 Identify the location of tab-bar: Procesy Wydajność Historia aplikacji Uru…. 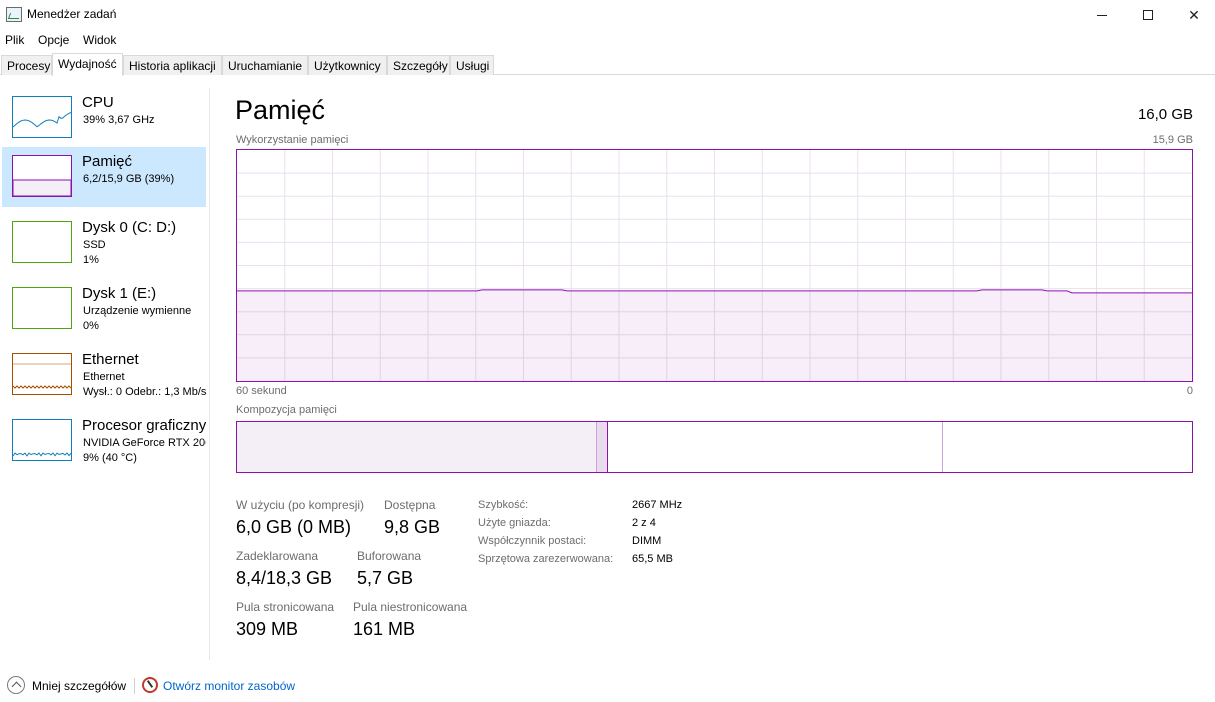
(607, 64).